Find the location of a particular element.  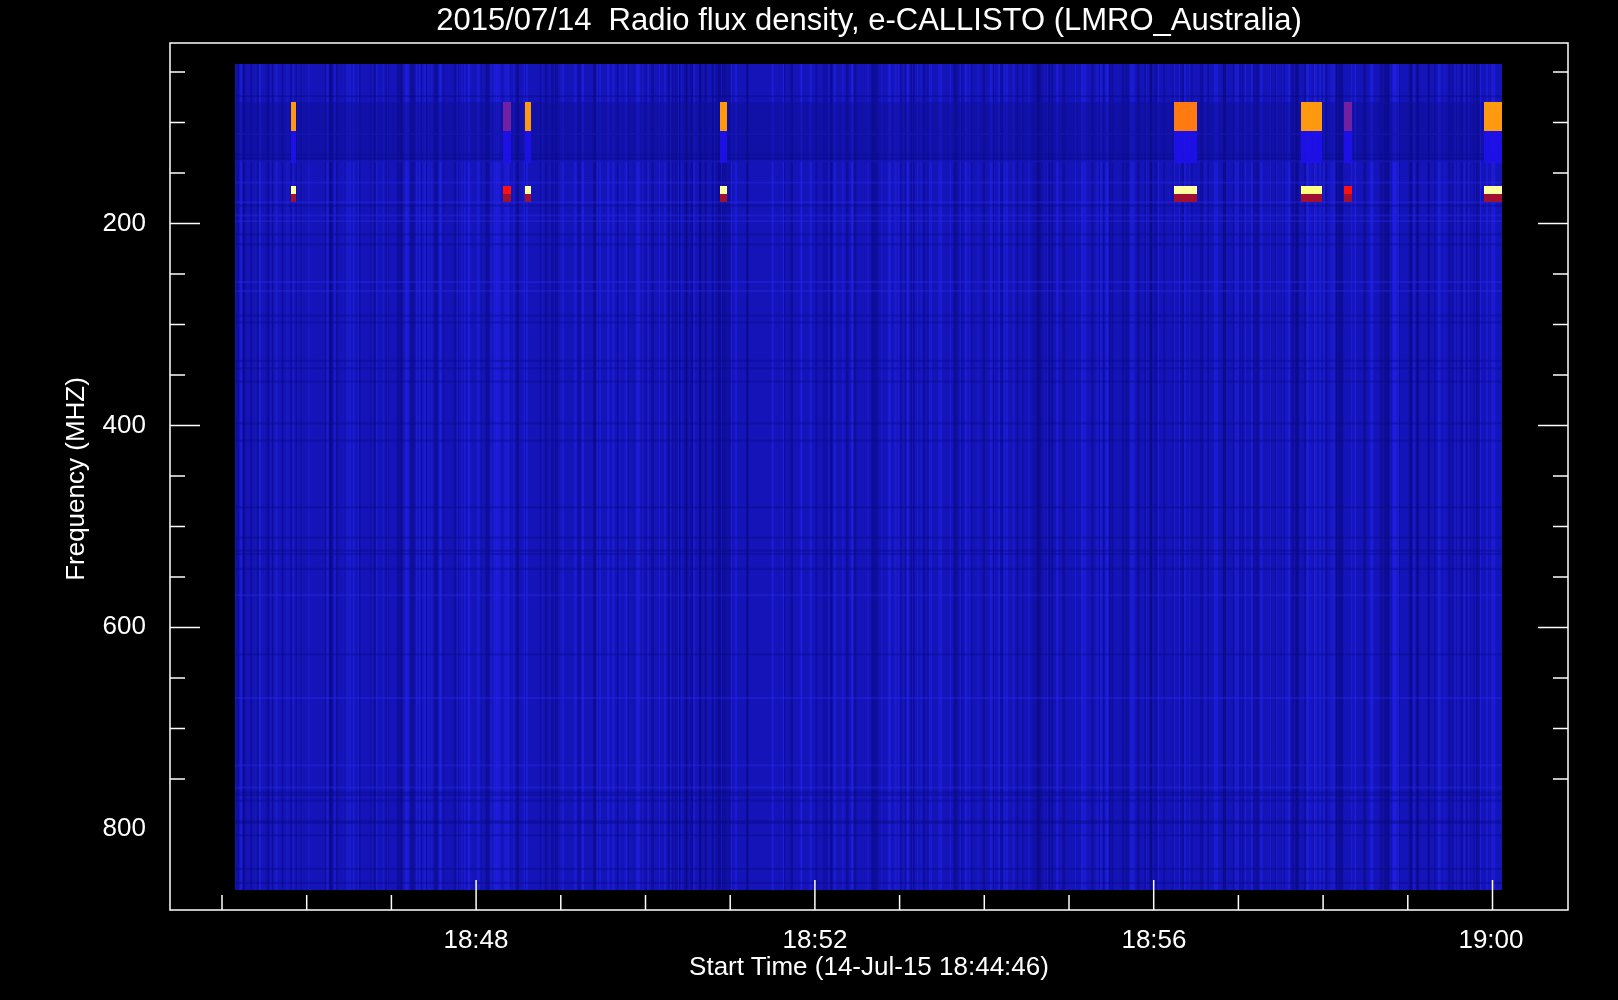

y-tick-label: 600 is located at coordinates (124, 625).